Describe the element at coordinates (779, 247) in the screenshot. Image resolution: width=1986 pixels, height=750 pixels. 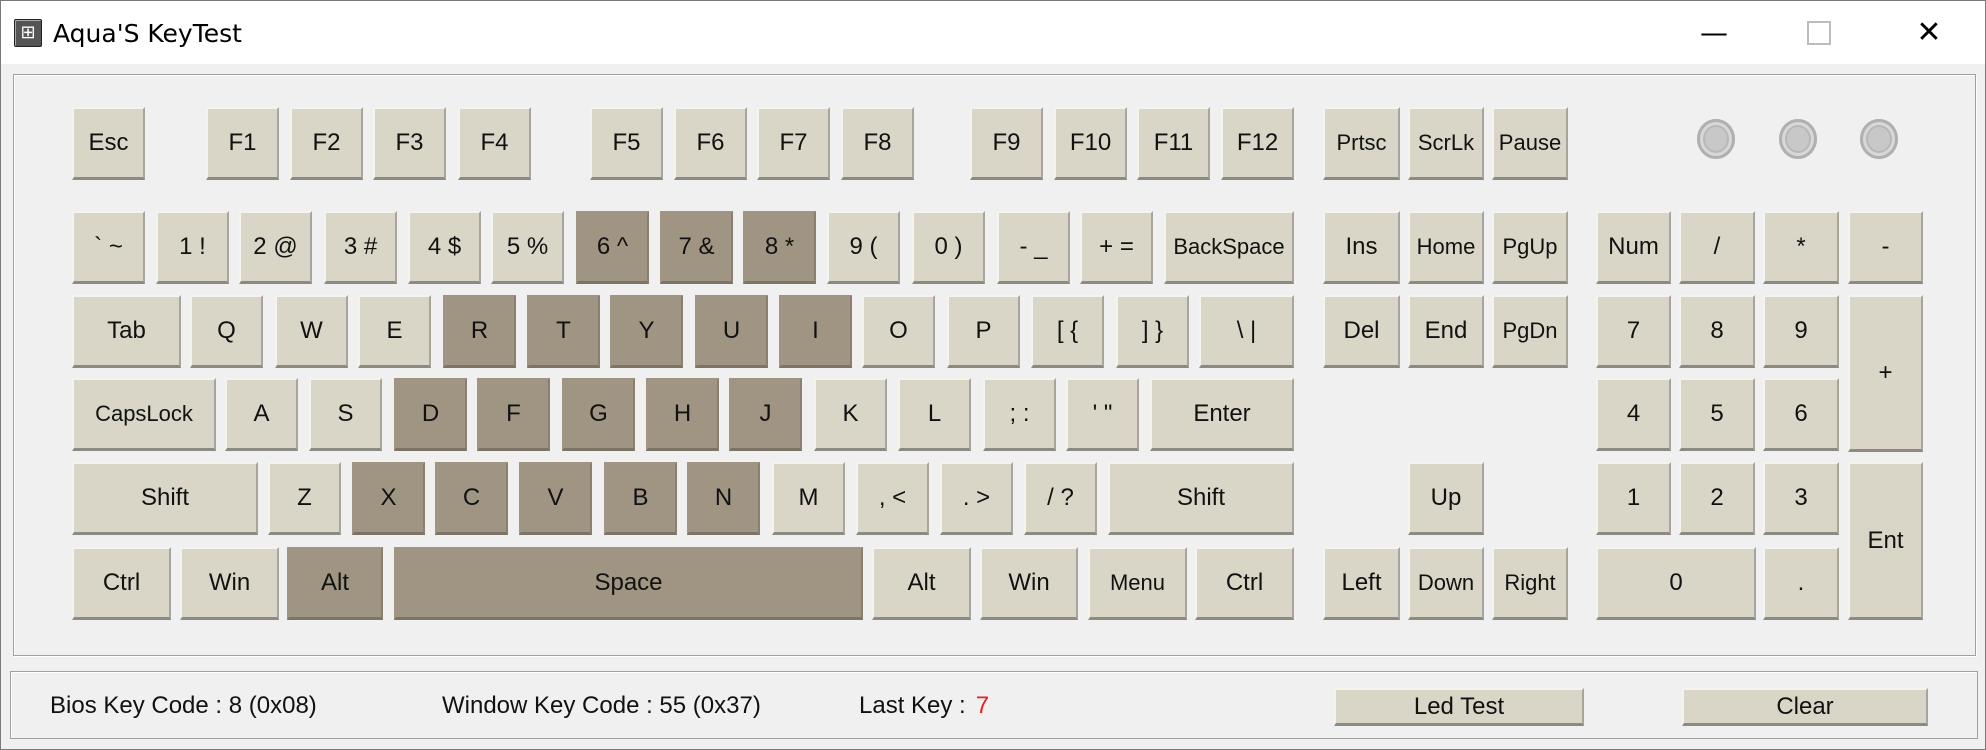
I see `key-8: 8 *` at that location.